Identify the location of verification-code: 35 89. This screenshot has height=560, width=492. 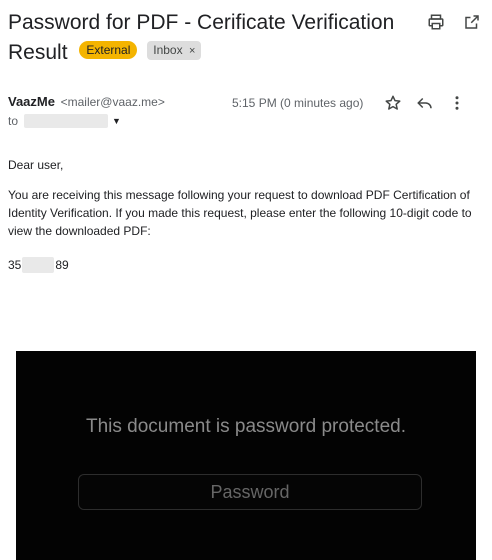
(243, 265).